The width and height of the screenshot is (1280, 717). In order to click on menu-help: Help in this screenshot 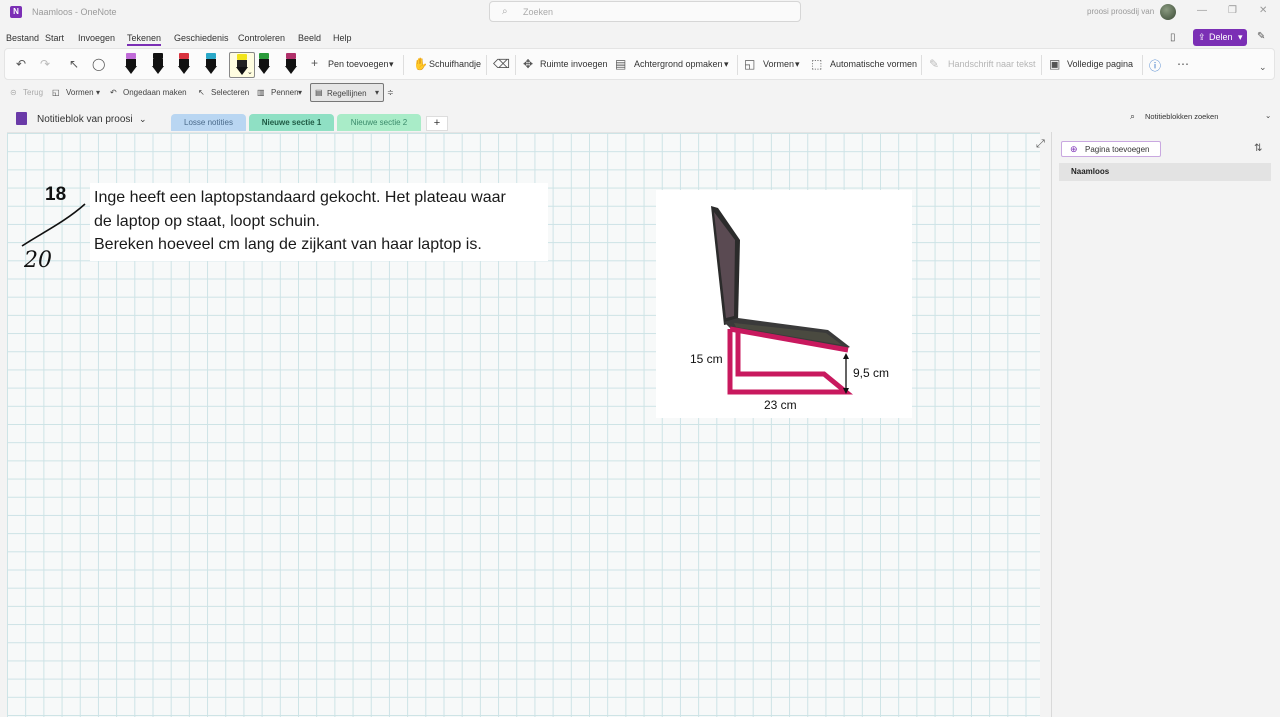, I will do `click(342, 38)`.